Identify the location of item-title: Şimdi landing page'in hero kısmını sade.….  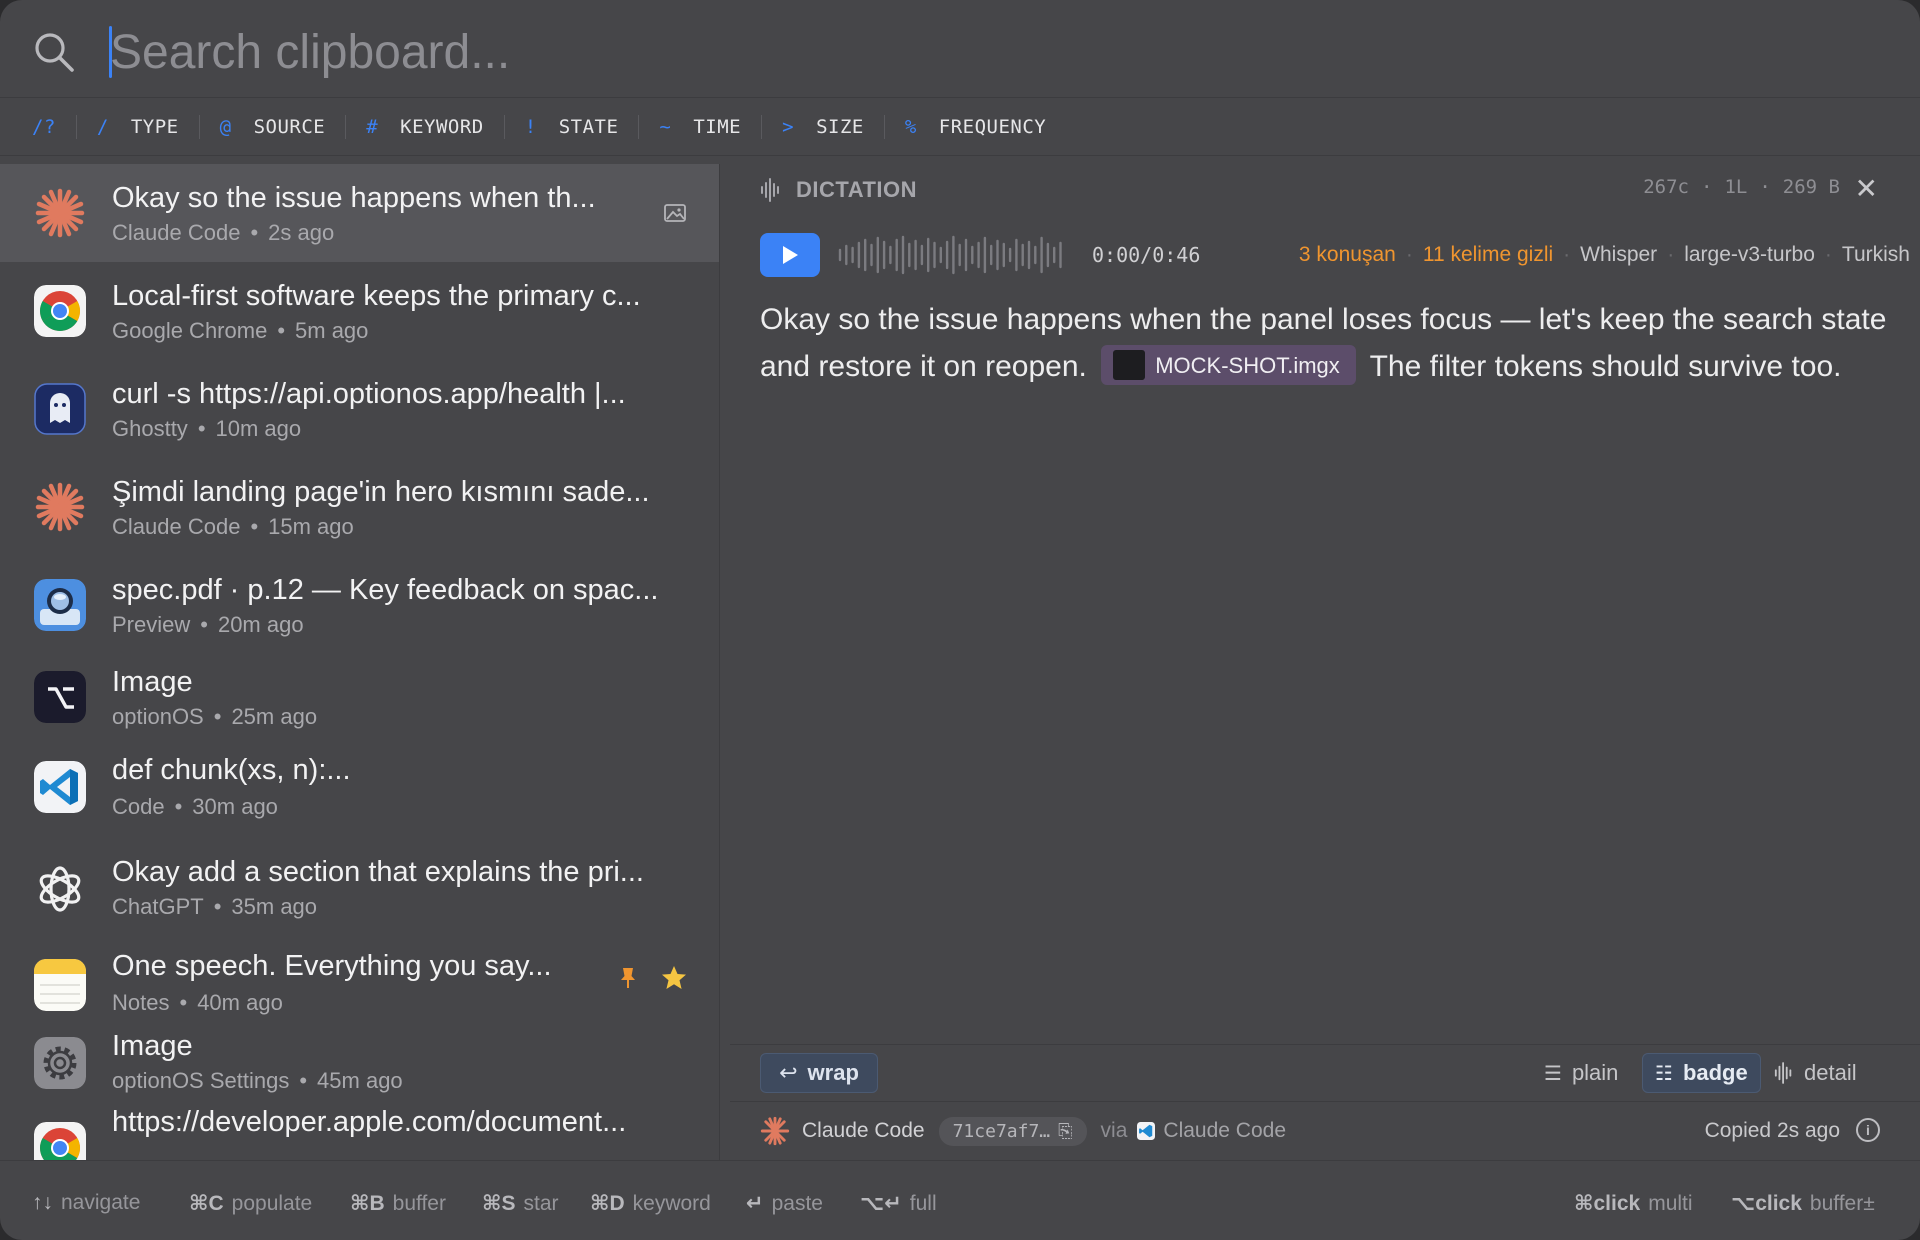
(381, 492).